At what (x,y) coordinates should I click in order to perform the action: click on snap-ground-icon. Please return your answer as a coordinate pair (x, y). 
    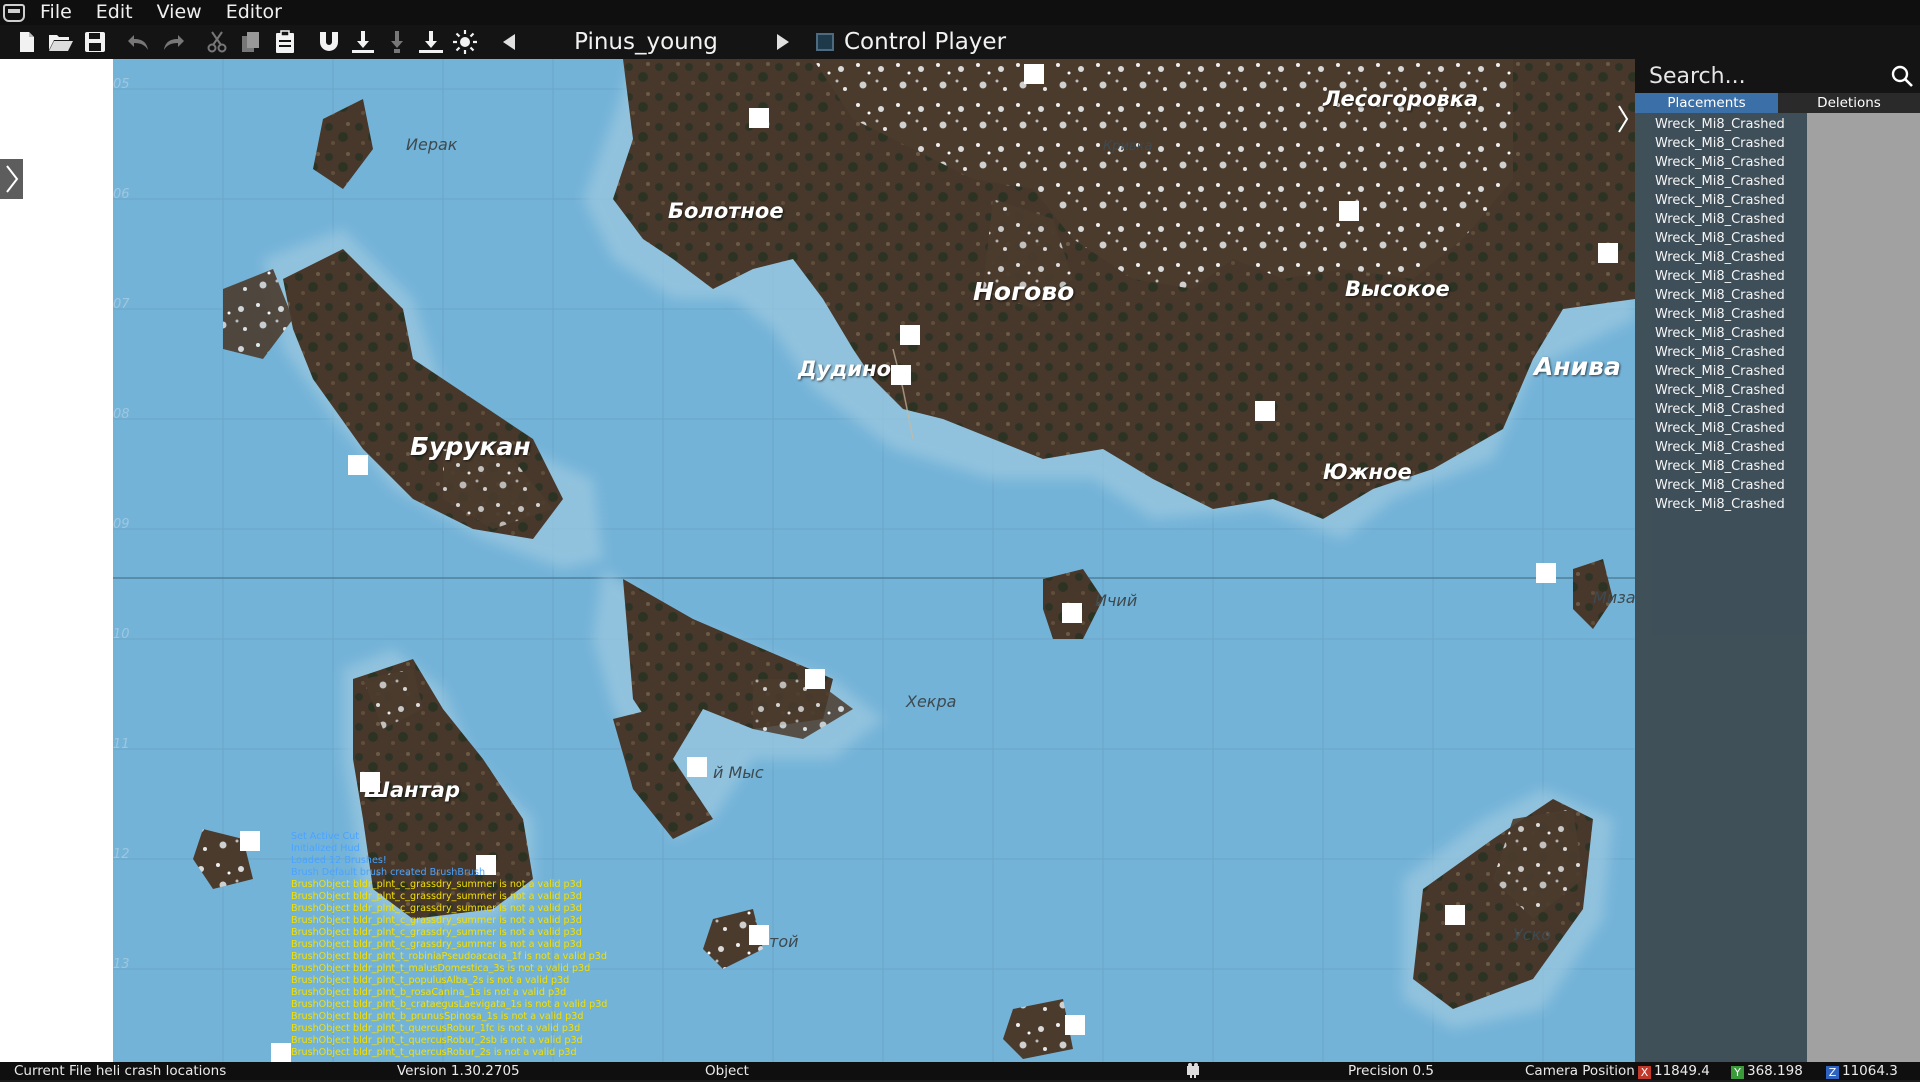
    Looking at the image, I should click on (363, 42).